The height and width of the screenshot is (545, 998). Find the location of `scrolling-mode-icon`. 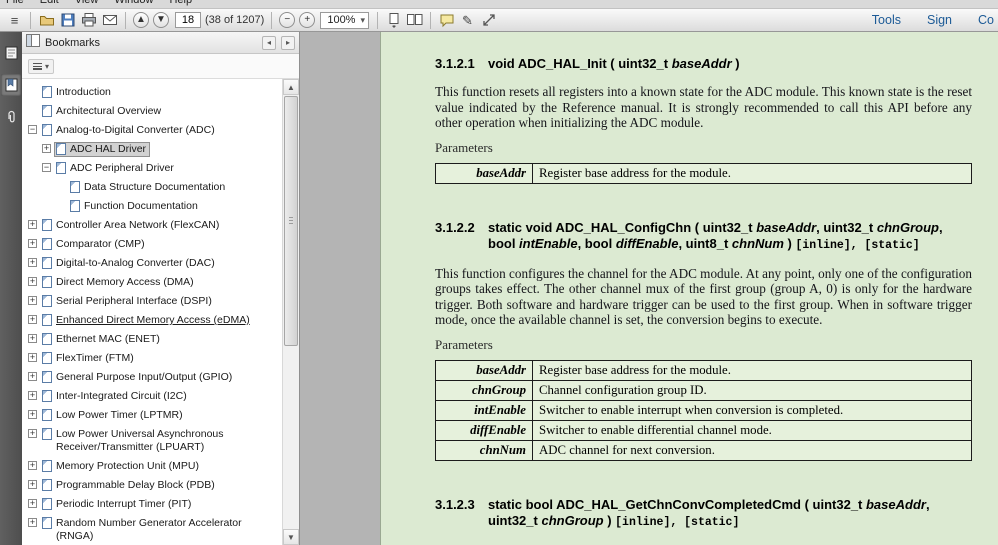

scrolling-mode-icon is located at coordinates (393, 20).